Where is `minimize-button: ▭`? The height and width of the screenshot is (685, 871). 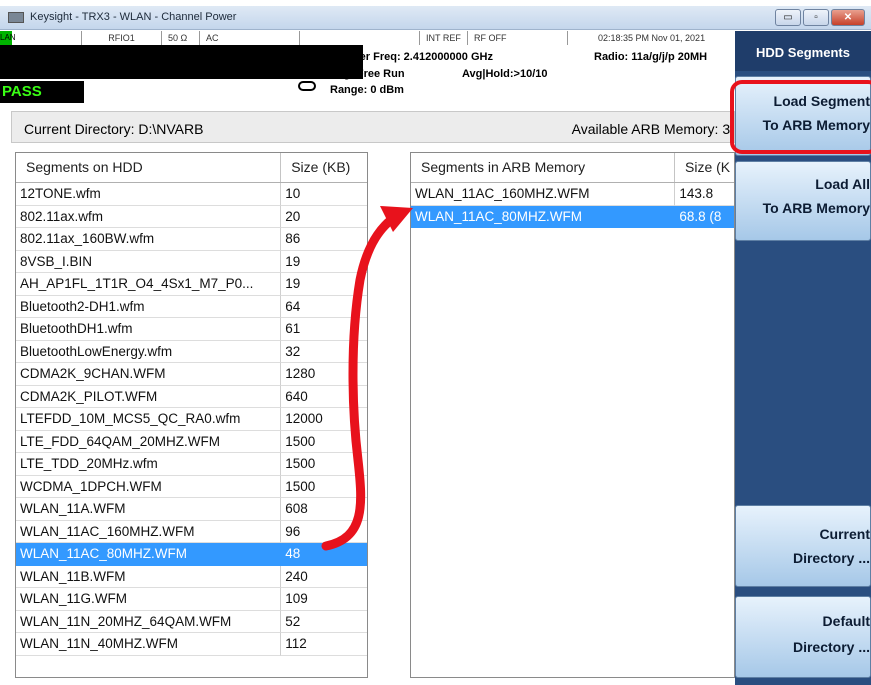 minimize-button: ▭ is located at coordinates (788, 17).